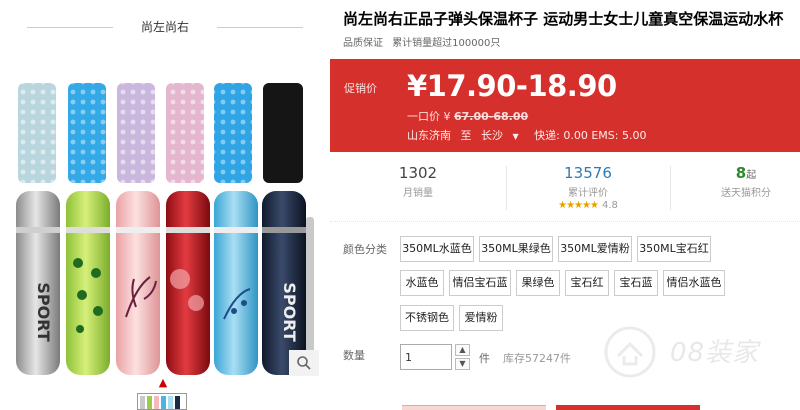 This screenshot has width=800, height=410. I want to click on stat-reviews: 13576 累计评价 ★★★★★ 4.8, so click(588, 187).